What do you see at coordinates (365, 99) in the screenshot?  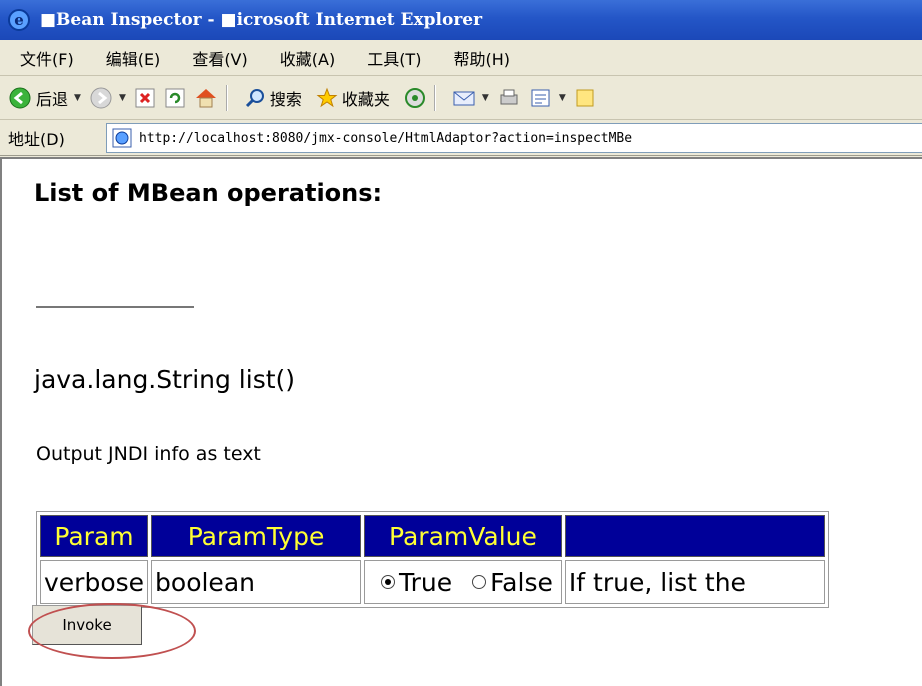 I see `favorites-label: 收藏夹` at bounding box center [365, 99].